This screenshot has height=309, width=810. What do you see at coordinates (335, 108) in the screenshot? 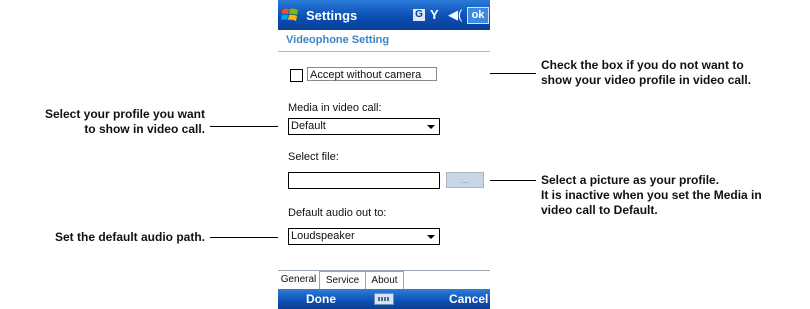
I see `media-label: Media in video call:` at bounding box center [335, 108].